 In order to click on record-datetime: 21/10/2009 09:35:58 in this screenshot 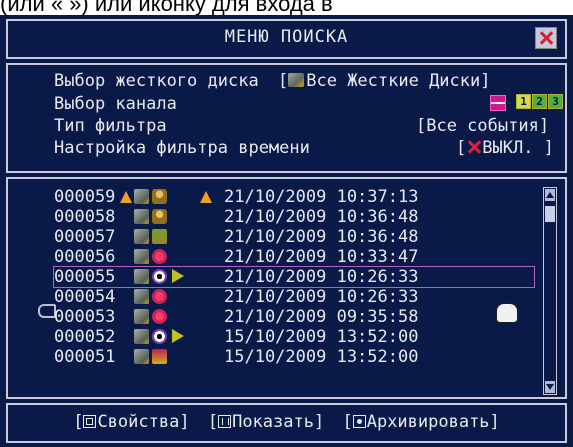, I will do `click(321, 317)`.